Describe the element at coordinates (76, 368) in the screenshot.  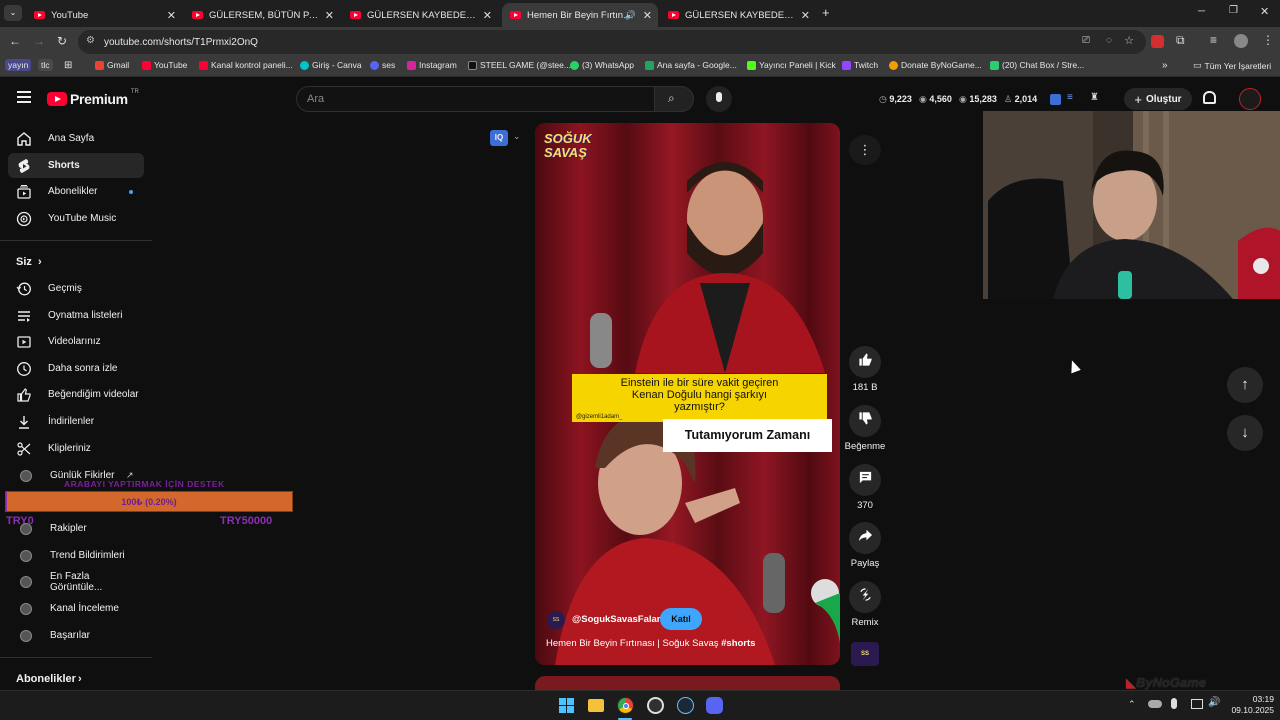
I see `sidebar-item-watch-later: Daha sonra izle` at that location.